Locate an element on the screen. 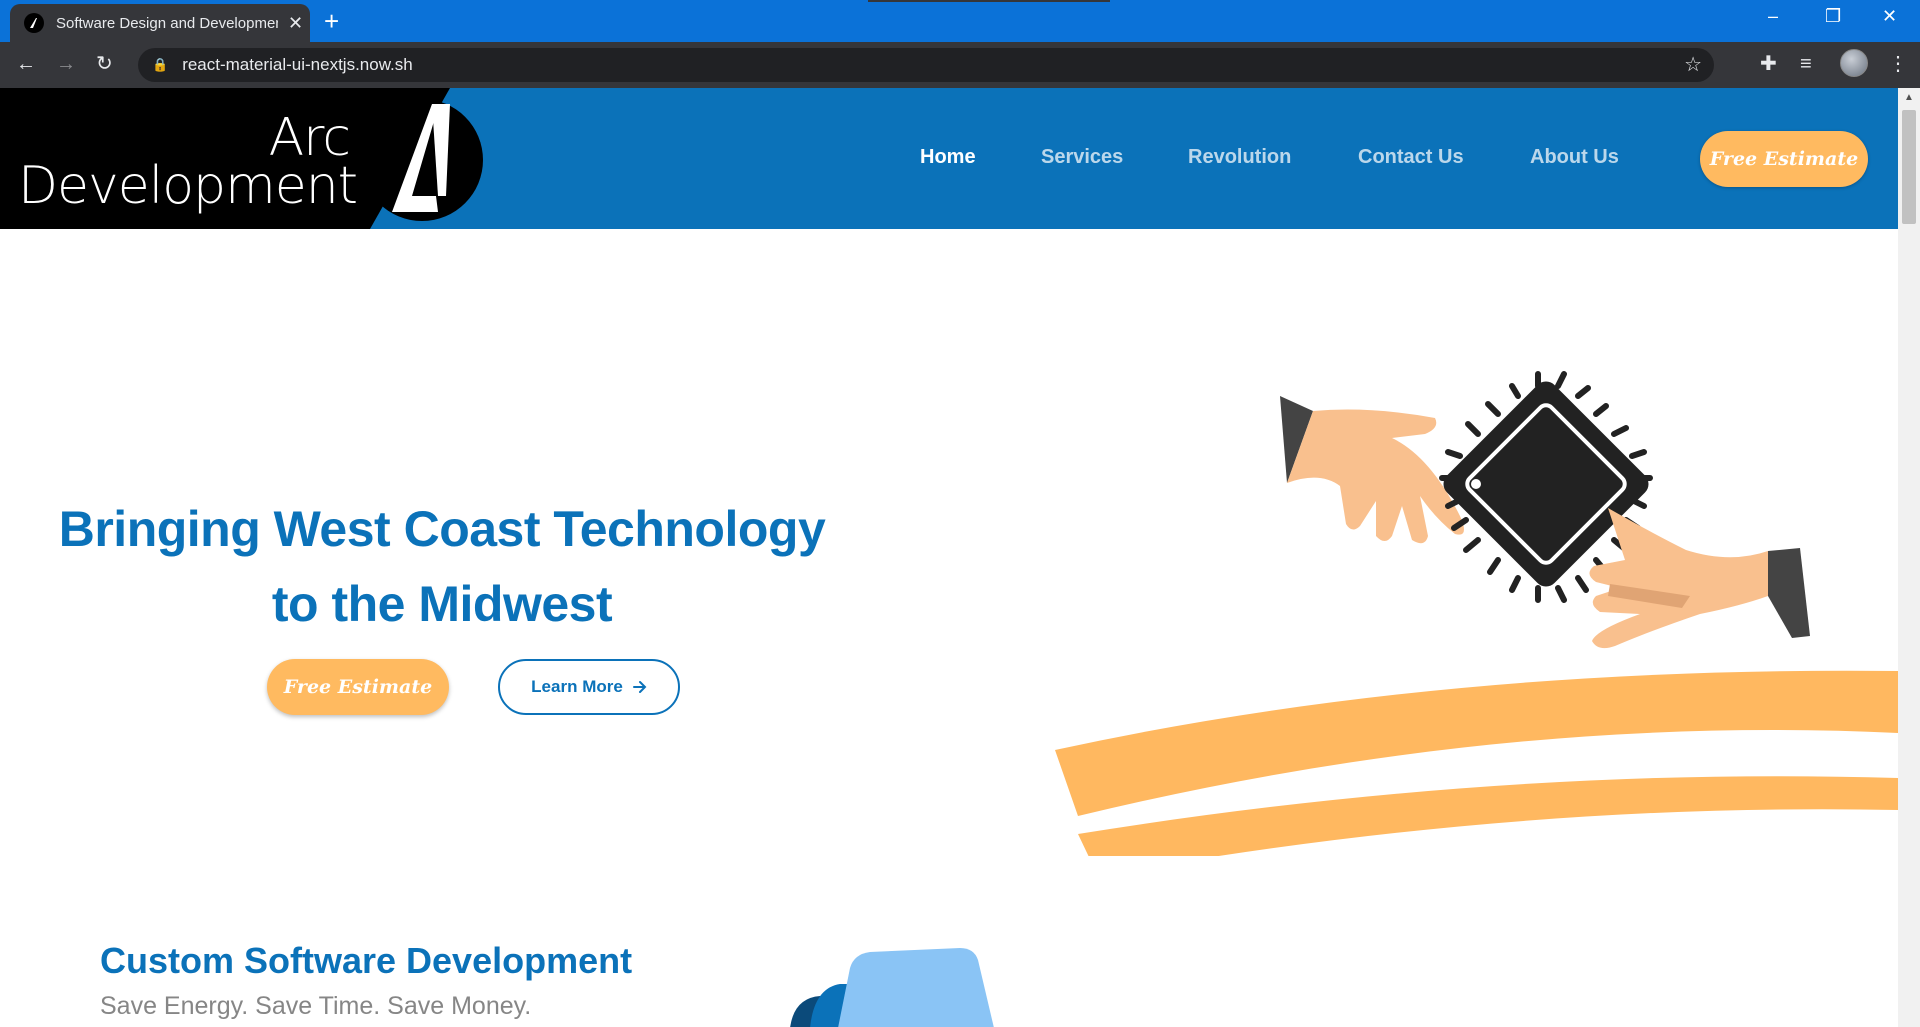 Image resolution: width=1920 pixels, height=1027 pixels. restore-button: ❐ is located at coordinates (1833, 16).